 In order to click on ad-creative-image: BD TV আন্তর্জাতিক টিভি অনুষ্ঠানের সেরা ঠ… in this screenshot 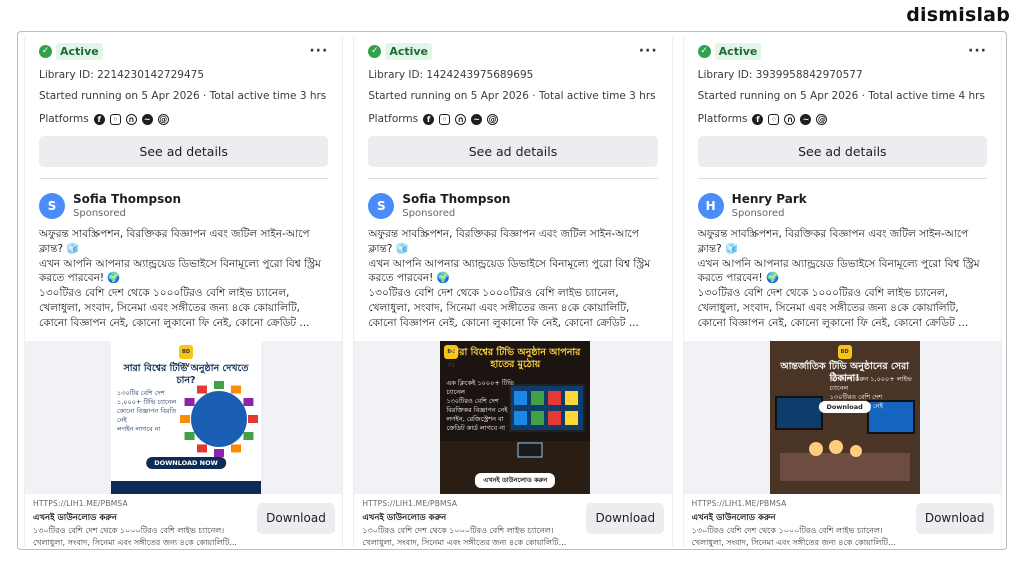, I will do `click(844, 417)`.